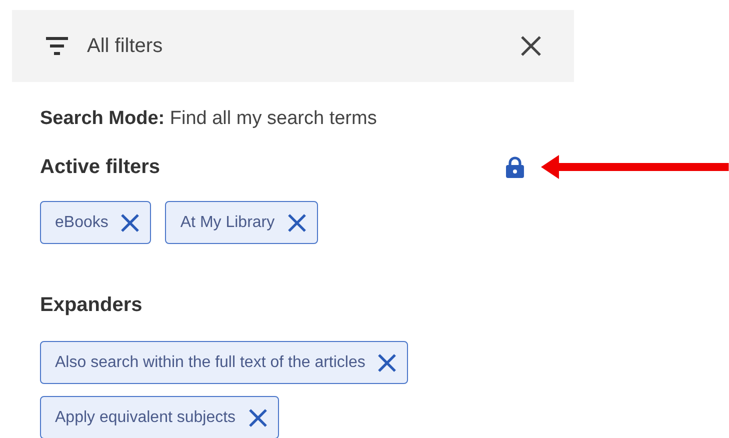 This screenshot has width=729, height=438. What do you see at coordinates (515, 167) in the screenshot?
I see `lock-icon` at bounding box center [515, 167].